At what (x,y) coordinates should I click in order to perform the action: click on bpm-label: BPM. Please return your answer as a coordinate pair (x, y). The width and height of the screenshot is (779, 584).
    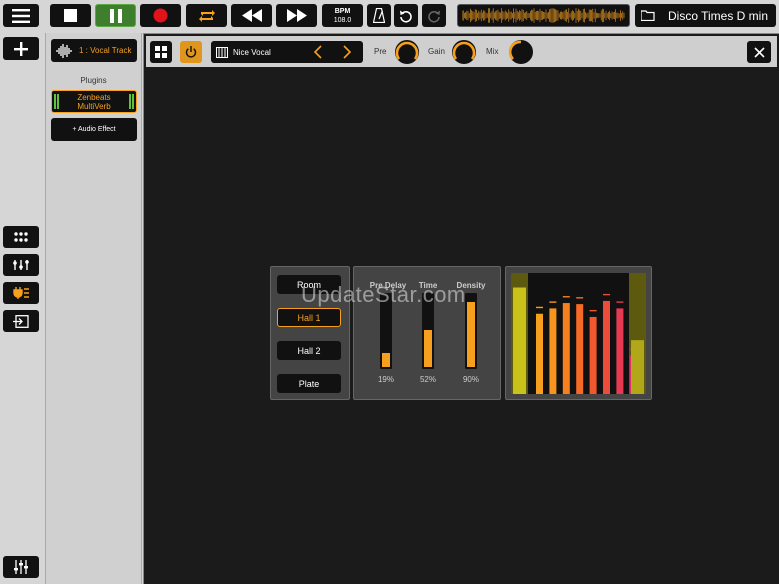
    Looking at the image, I should click on (342, 11).